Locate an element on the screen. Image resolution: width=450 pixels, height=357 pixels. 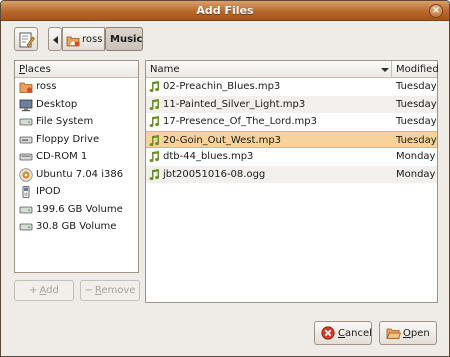
places-item-ubuntu-cd: Ubuntu 7.04 i386 is located at coordinates (76, 175).